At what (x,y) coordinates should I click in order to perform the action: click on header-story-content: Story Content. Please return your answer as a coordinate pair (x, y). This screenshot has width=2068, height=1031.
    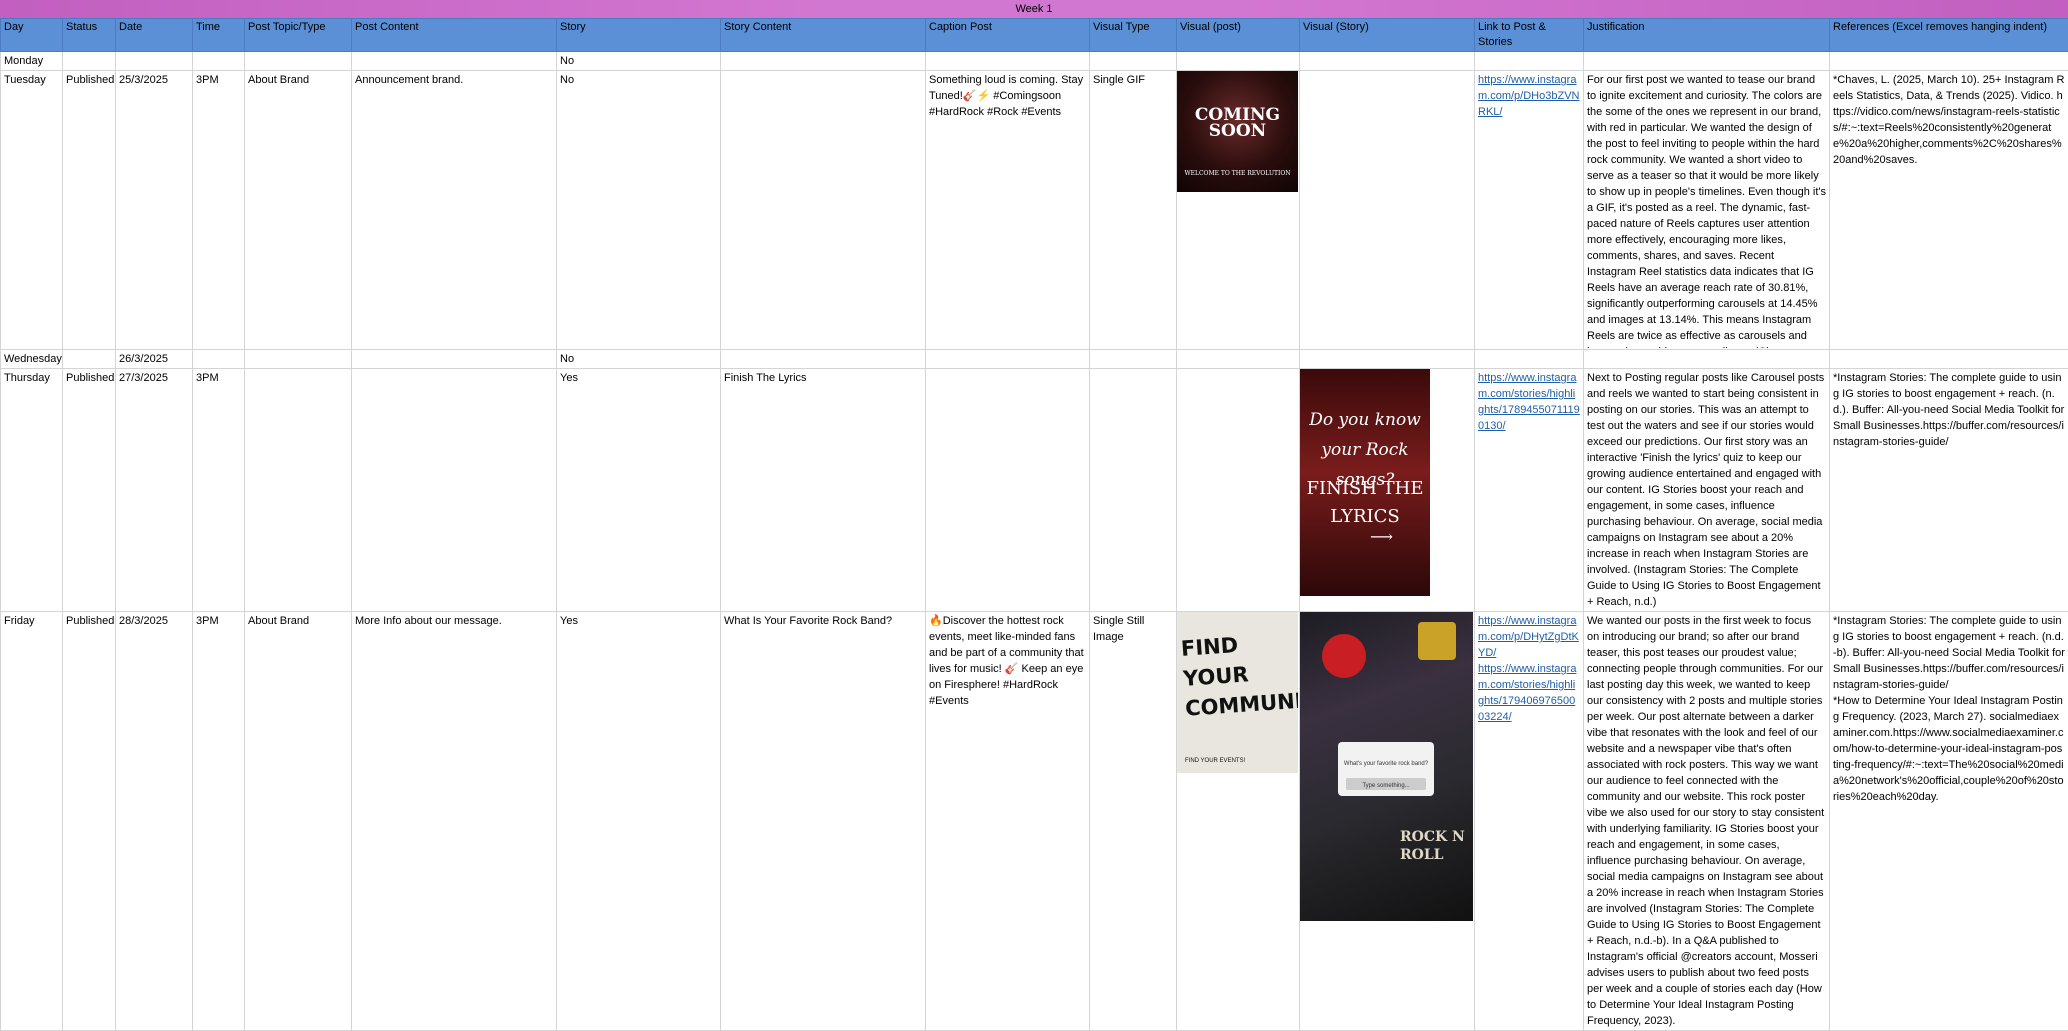
    Looking at the image, I should click on (823, 35).